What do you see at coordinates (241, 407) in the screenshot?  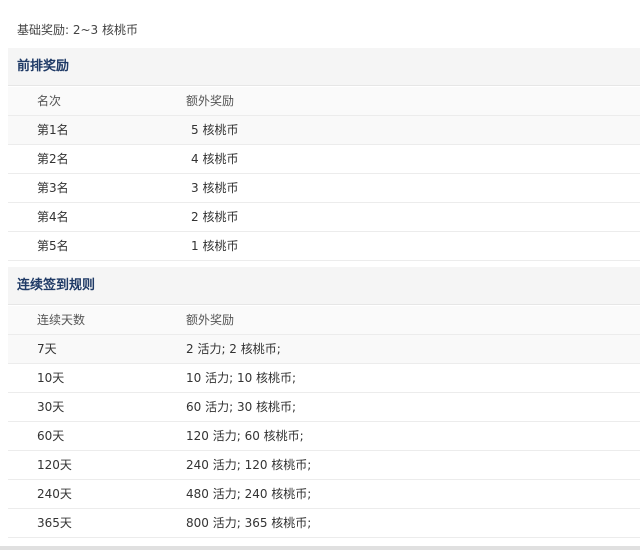 I see `reward-cell: 60 活力; 30 核桃币;` at bounding box center [241, 407].